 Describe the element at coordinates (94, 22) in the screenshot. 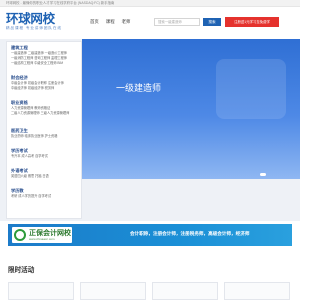

I see `nav-item-home: 首页` at that location.